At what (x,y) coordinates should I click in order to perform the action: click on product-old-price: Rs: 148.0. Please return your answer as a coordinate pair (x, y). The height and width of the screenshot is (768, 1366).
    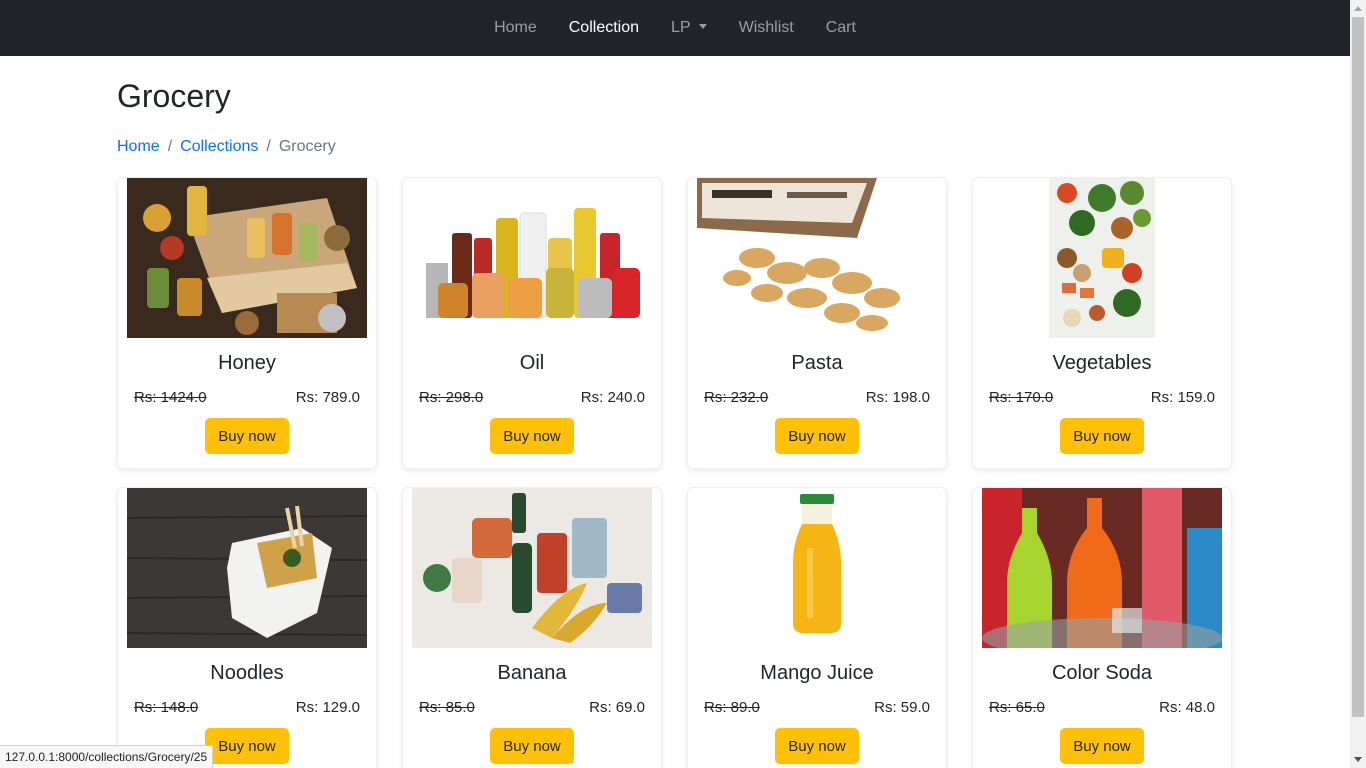
    Looking at the image, I should click on (166, 707).